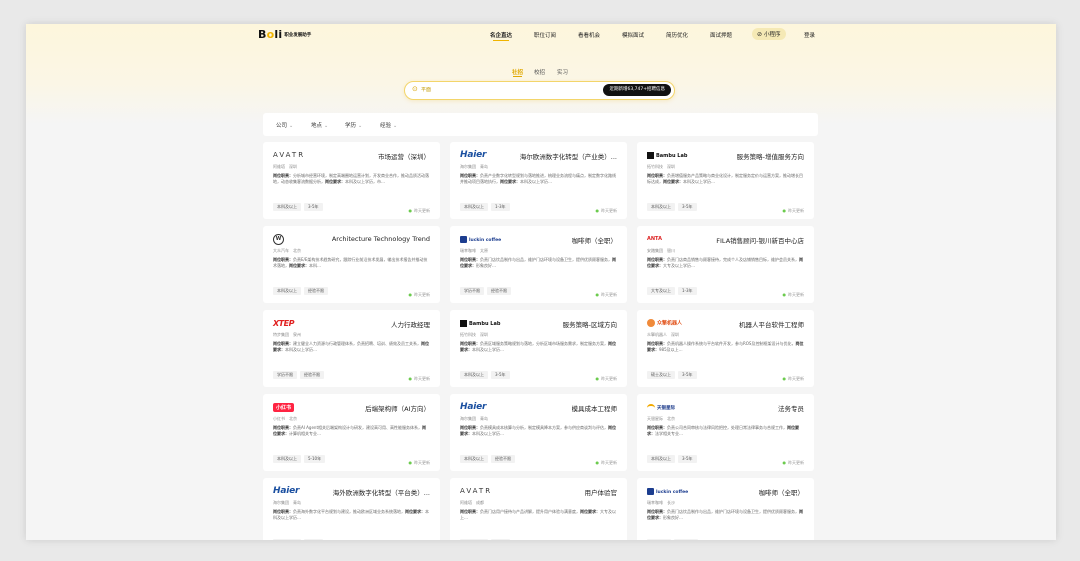 Image resolution: width=1080 pixels, height=561 pixels. Describe the element at coordinates (284, 35) in the screenshot. I see `logo: Boli 职业发展助手` at that location.